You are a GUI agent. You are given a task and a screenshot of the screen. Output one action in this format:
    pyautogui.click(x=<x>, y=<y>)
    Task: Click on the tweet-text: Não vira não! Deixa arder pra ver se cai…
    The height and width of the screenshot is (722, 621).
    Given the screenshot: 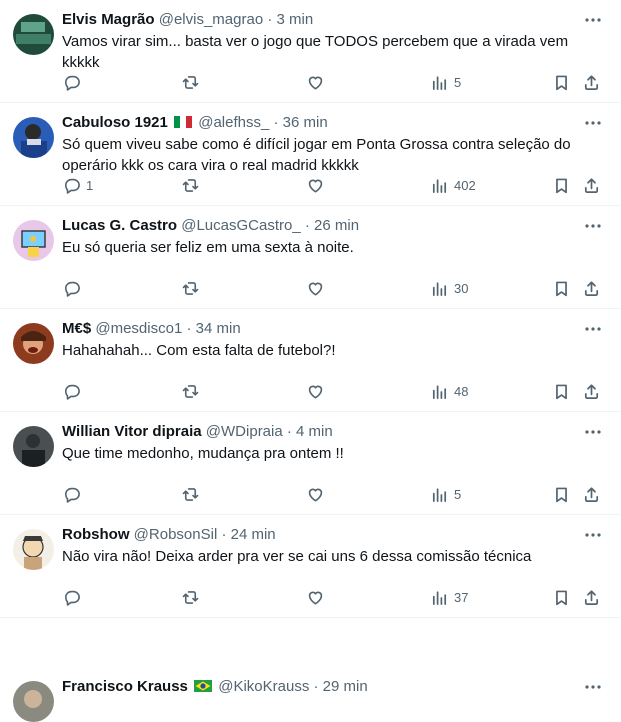 What is the action you would take?
    pyautogui.click(x=297, y=556)
    